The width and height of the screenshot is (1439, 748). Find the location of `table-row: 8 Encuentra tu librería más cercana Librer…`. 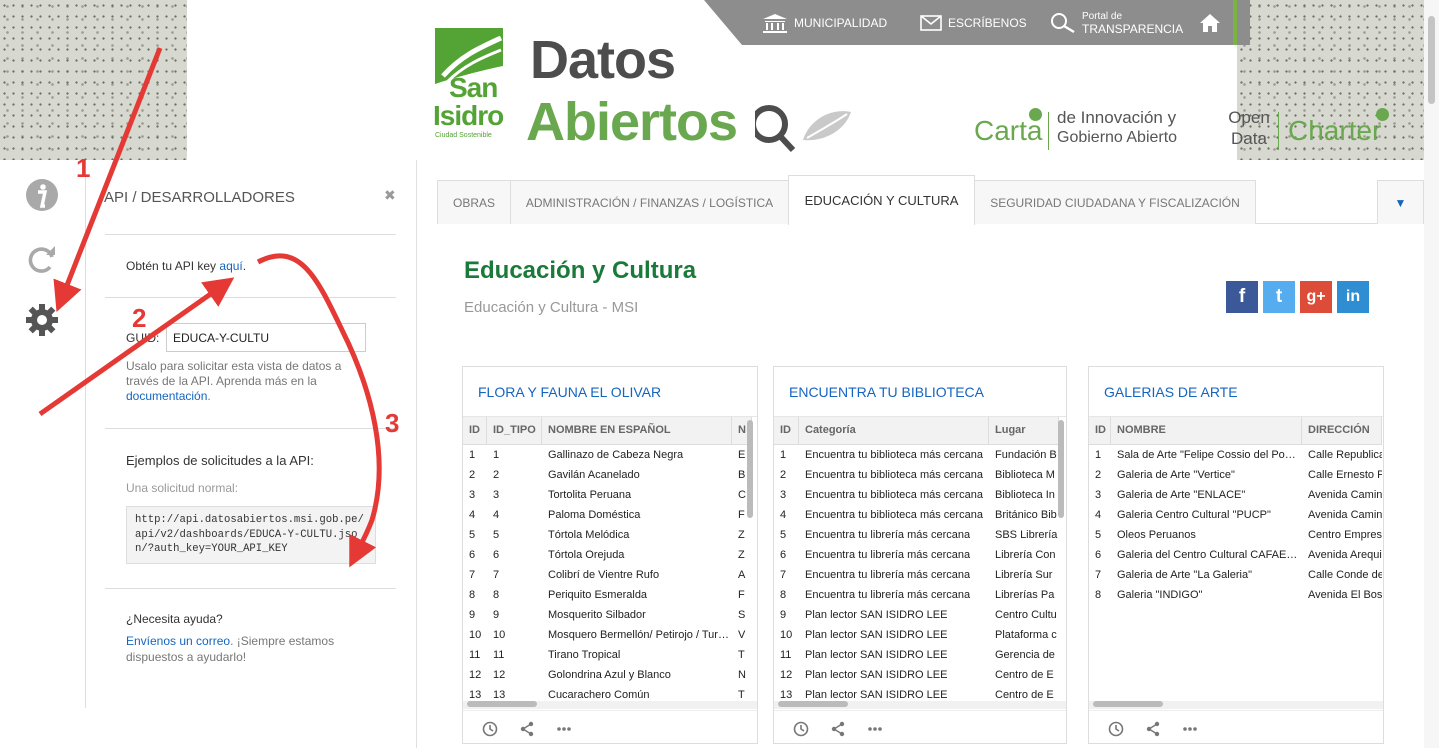

table-row: 8 Encuentra tu librería más cercana Librer… is located at coordinates (916, 596).